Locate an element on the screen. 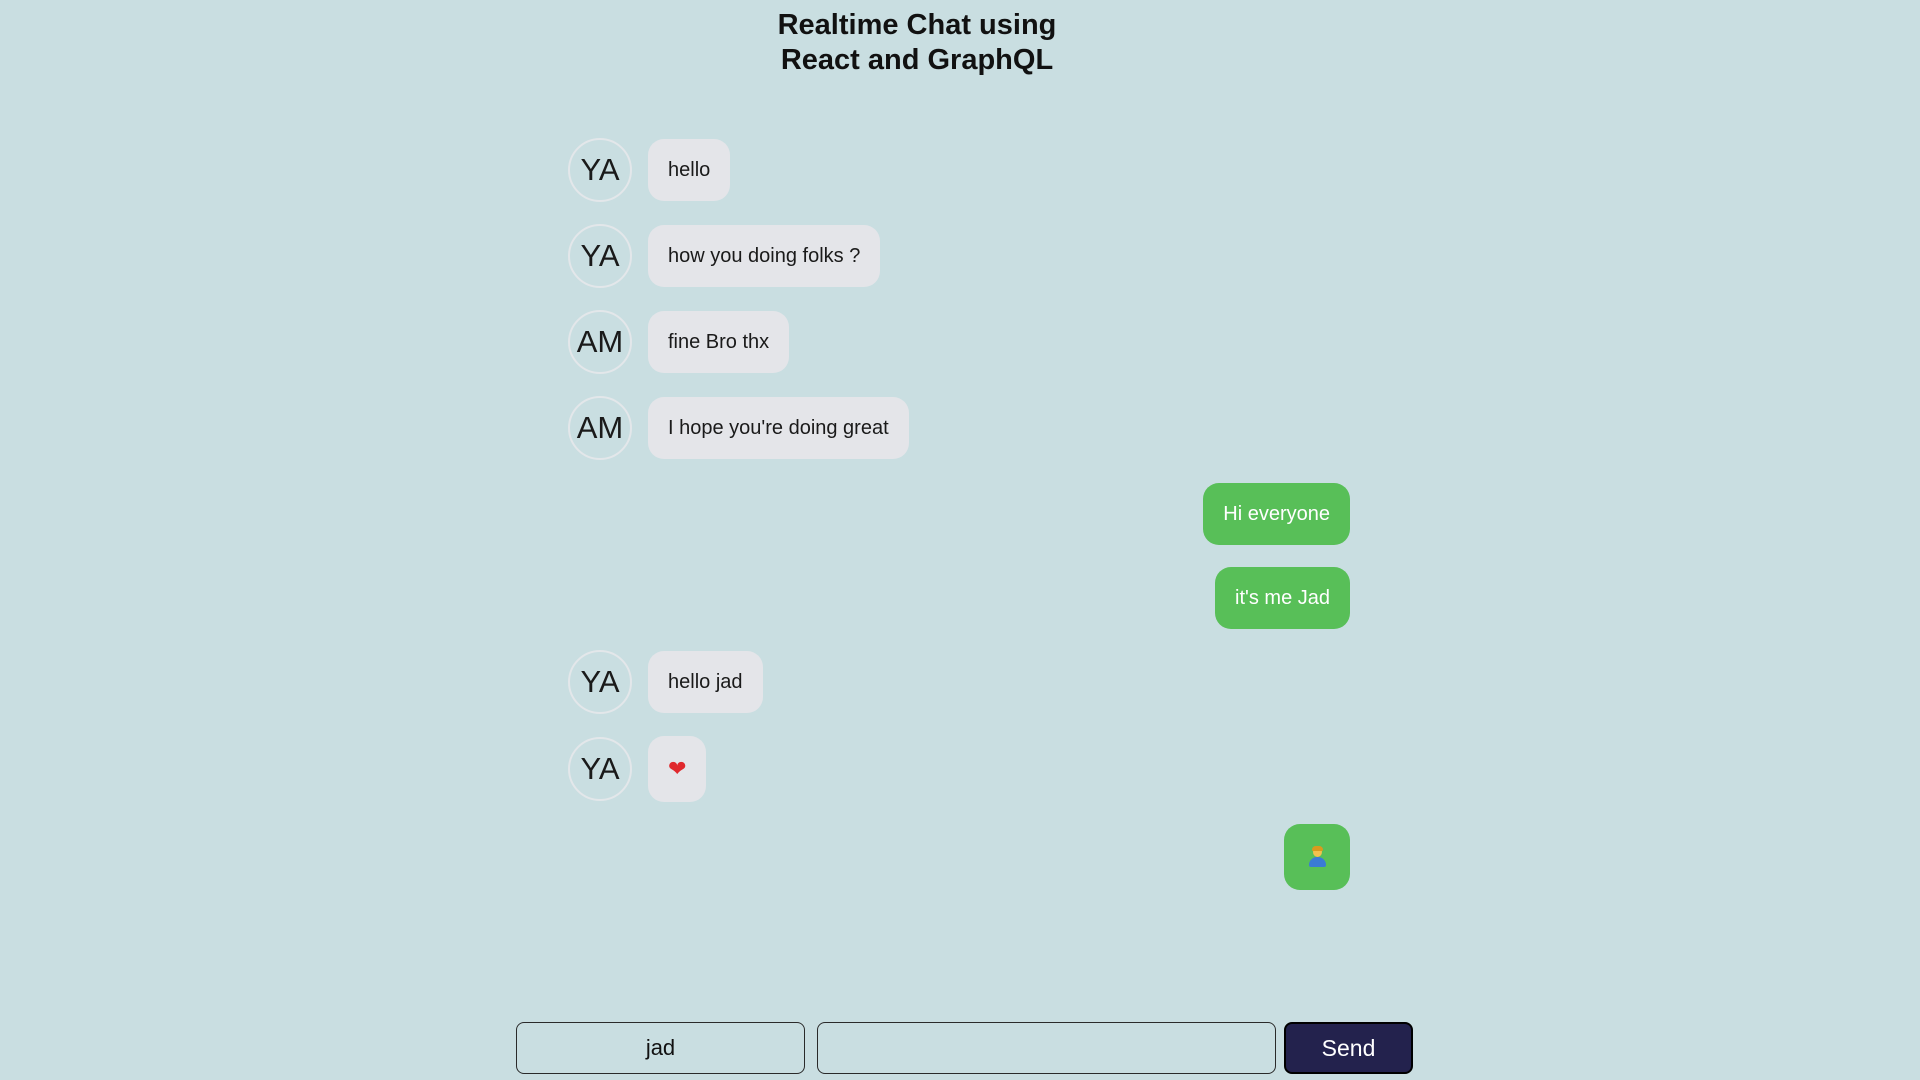  username-input is located at coordinates (660, 1048).